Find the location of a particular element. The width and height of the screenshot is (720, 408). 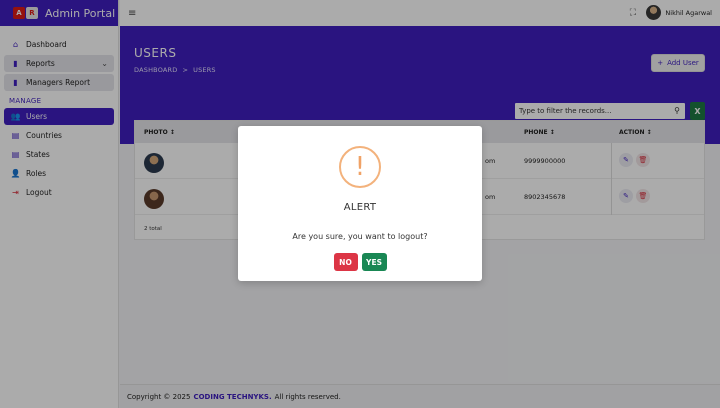

yes-button: YES is located at coordinates (374, 262).